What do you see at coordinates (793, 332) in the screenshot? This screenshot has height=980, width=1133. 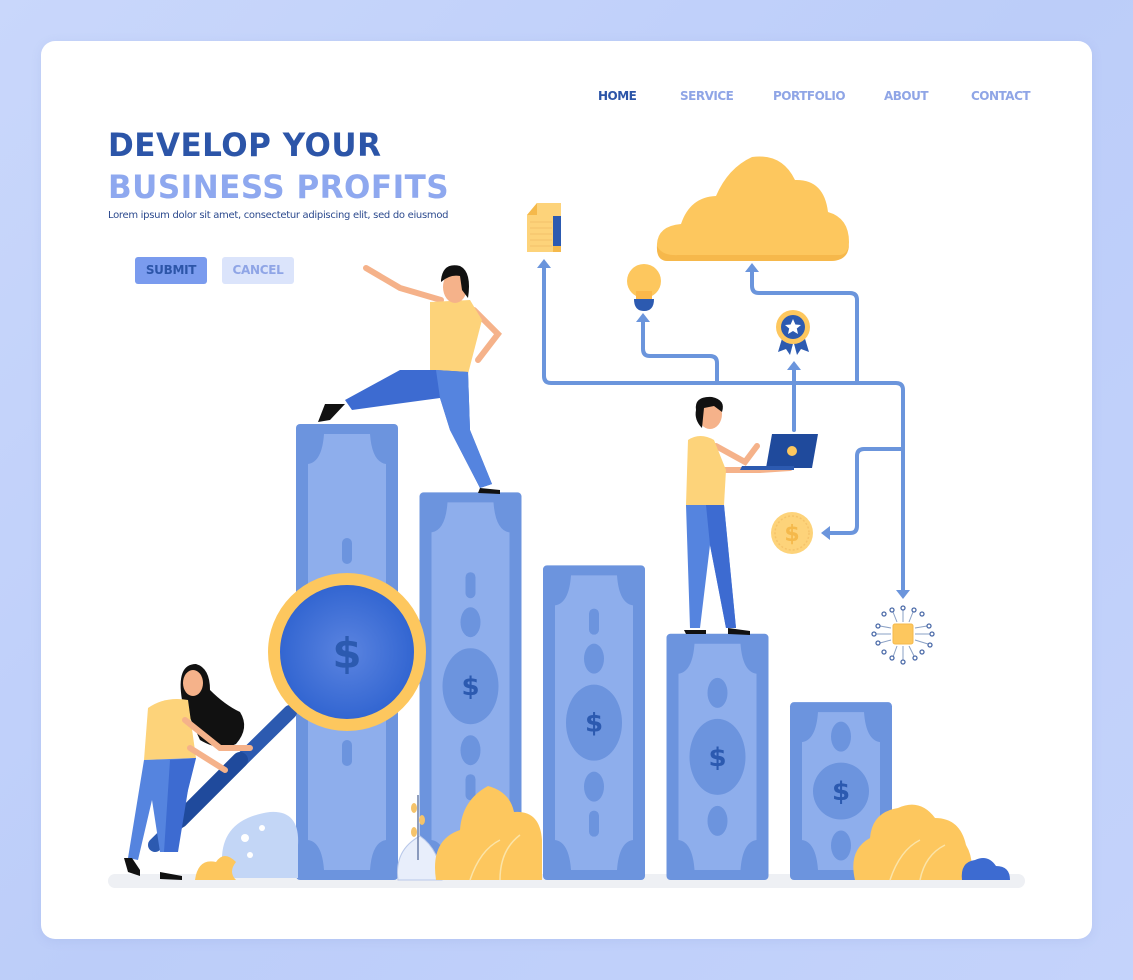 I see `award-ribbon-icon` at bounding box center [793, 332].